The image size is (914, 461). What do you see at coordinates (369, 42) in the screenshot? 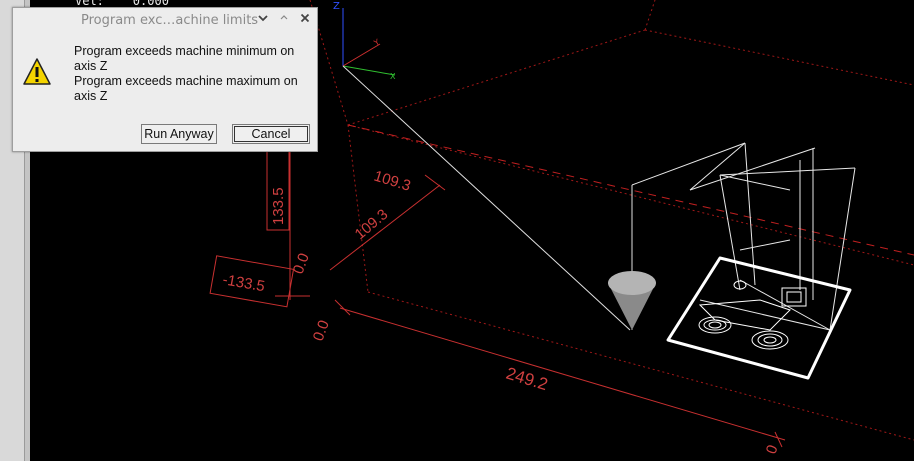
I see `axis-triad` at bounding box center [369, 42].